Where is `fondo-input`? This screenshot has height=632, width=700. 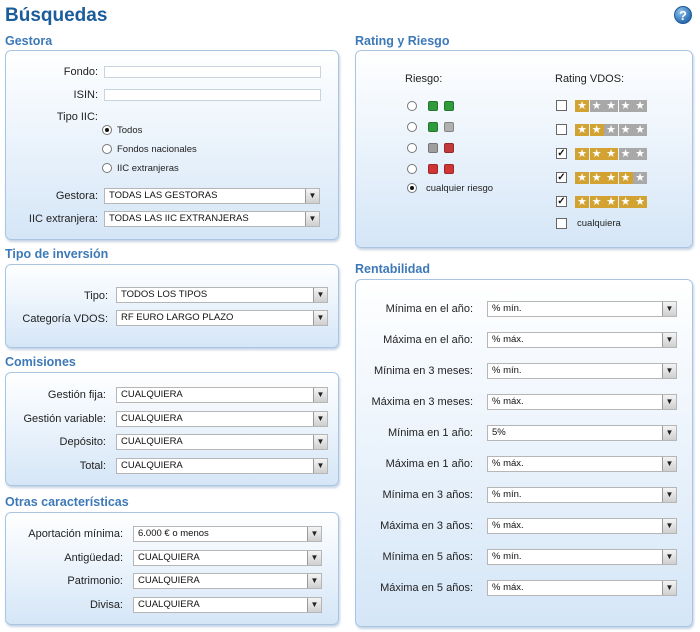
fondo-input is located at coordinates (212, 72).